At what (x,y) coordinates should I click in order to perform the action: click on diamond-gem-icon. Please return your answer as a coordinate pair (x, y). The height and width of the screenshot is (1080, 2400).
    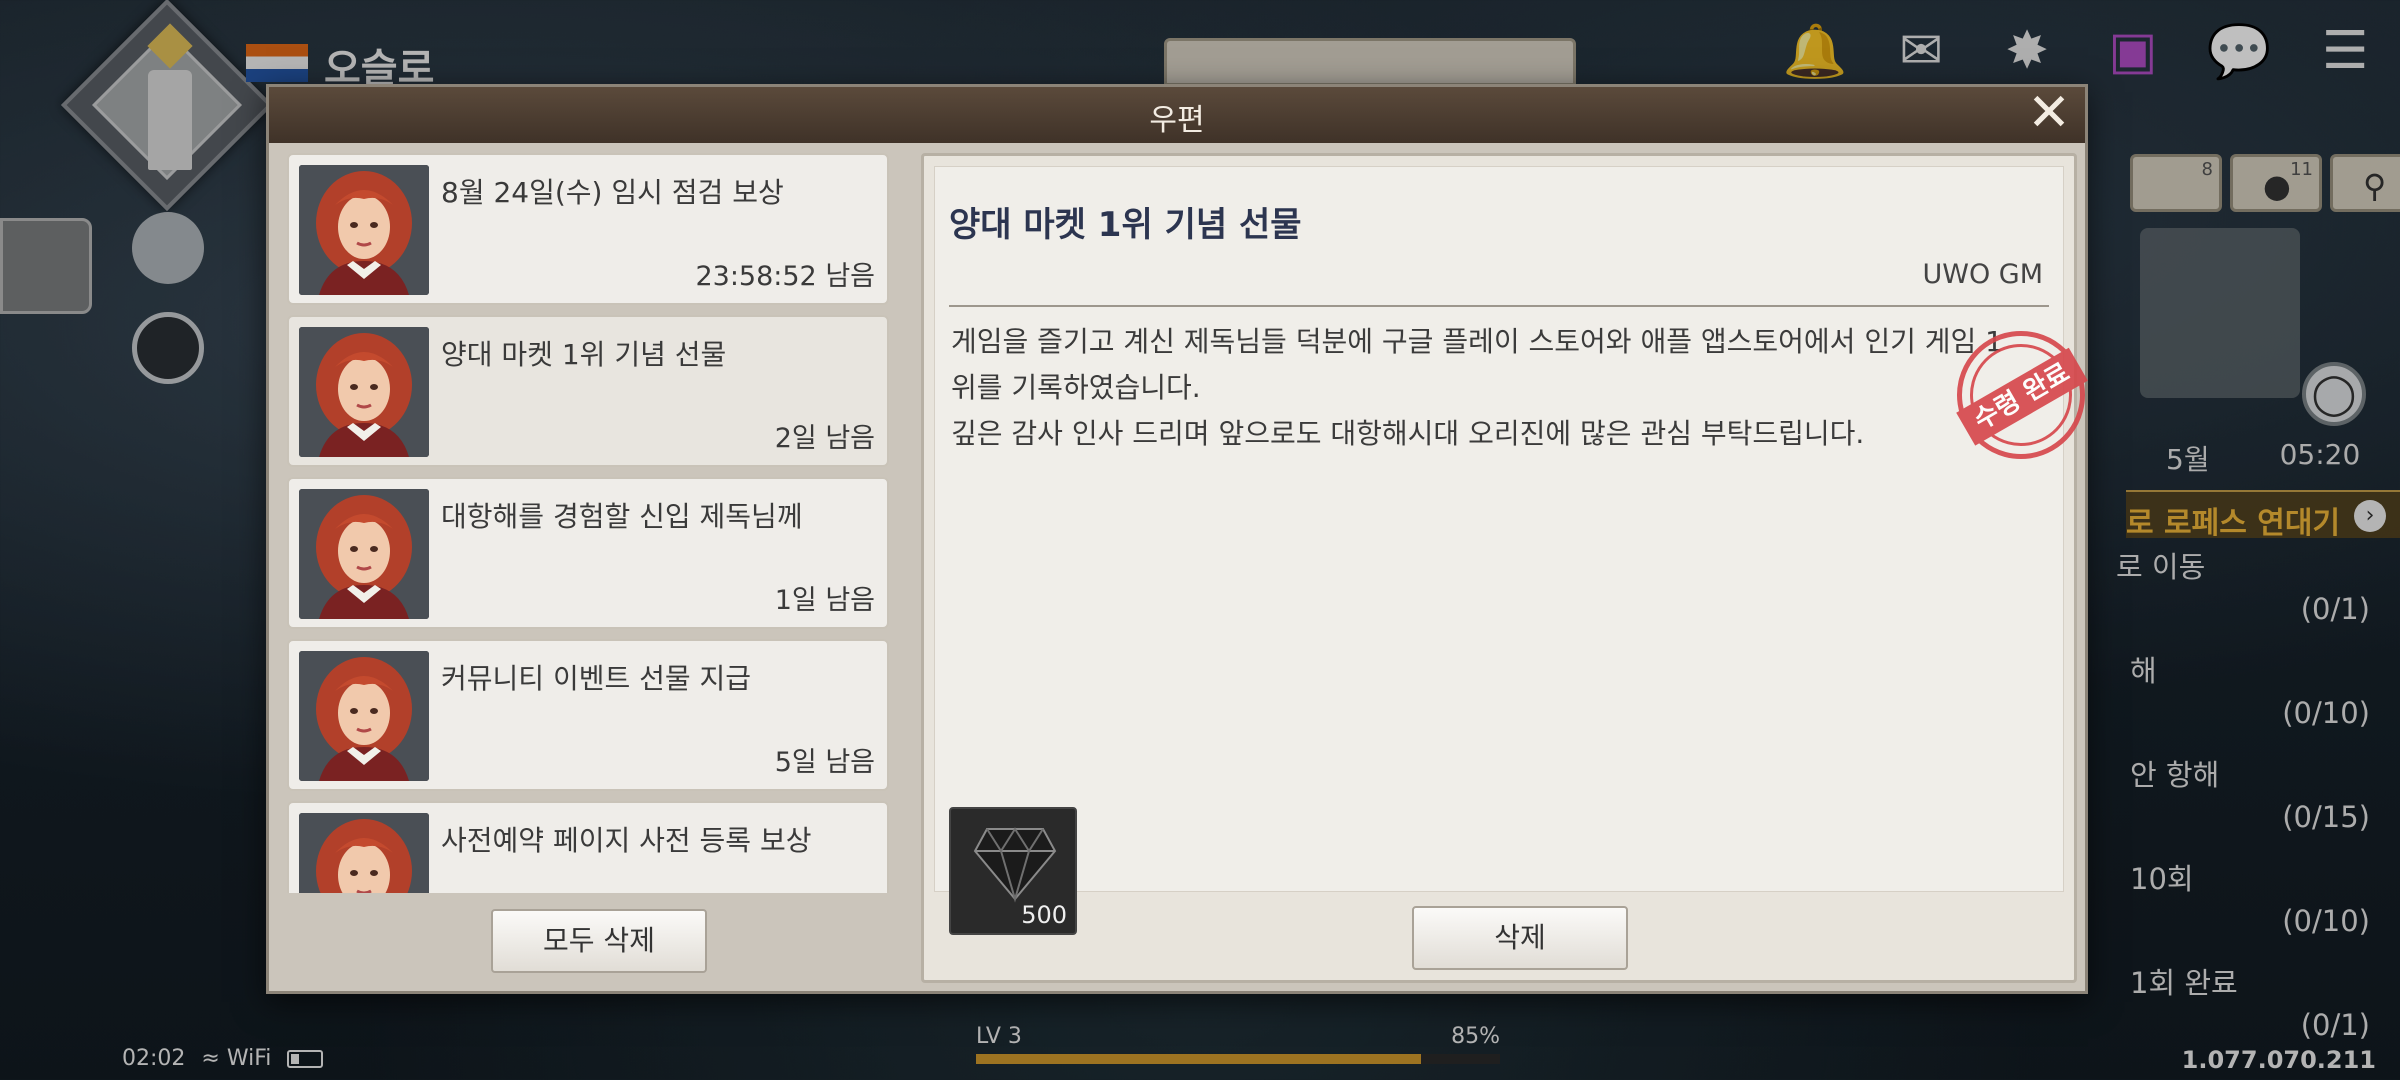
    Looking at the image, I should click on (1015, 865).